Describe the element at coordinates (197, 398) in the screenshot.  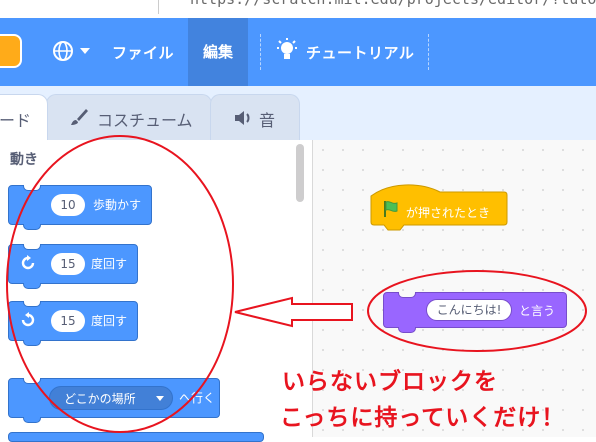
I see `block-label: へ行く` at that location.